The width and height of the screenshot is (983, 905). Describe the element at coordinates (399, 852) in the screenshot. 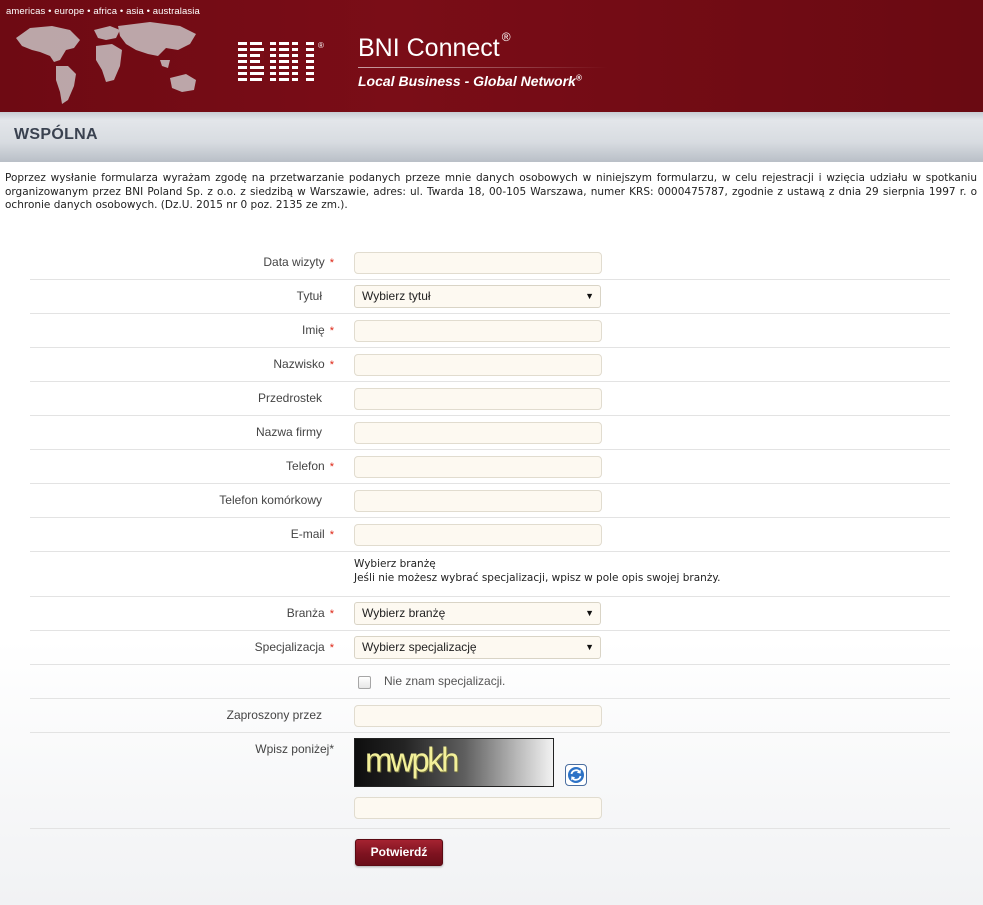

I see `submit-button: Potwierdź` at that location.